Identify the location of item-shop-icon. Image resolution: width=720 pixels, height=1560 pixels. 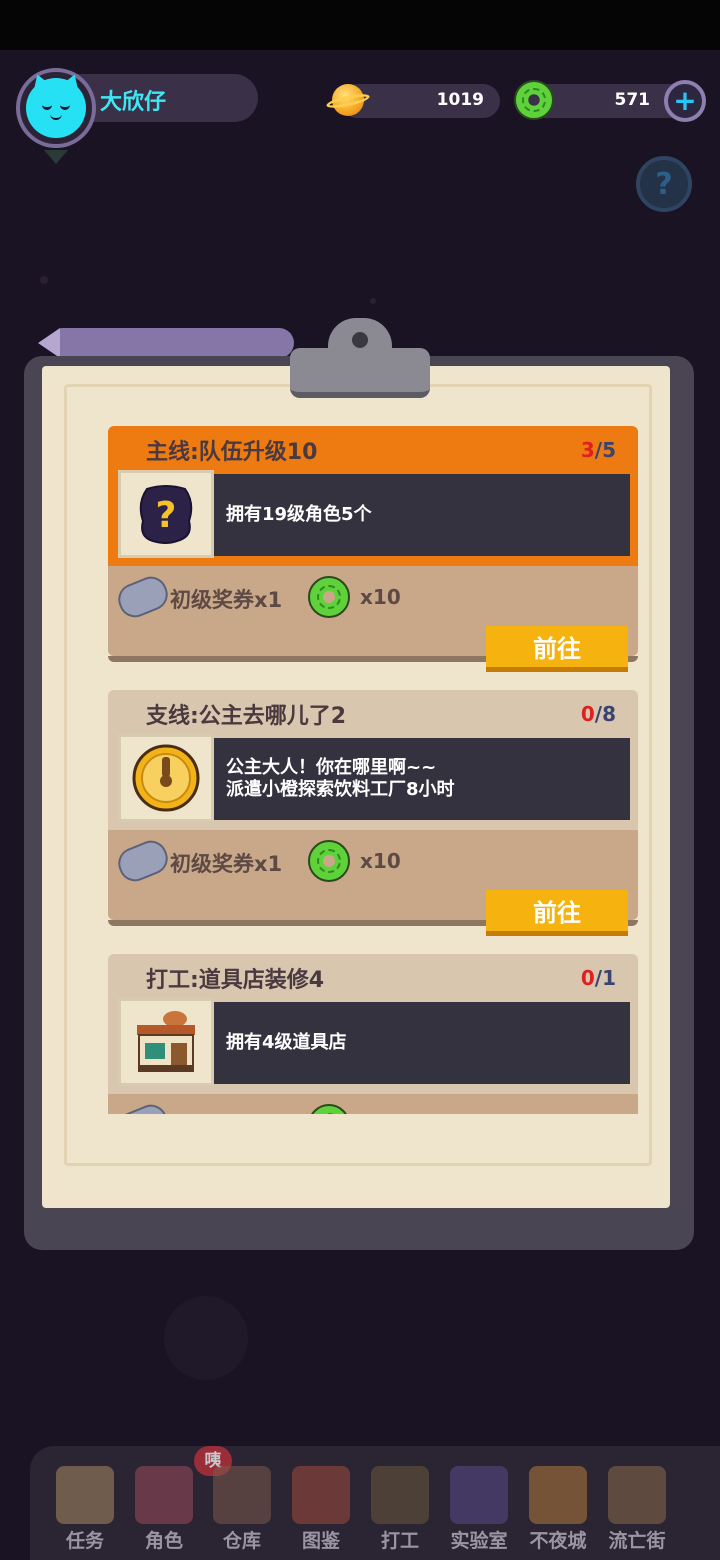
(166, 1041).